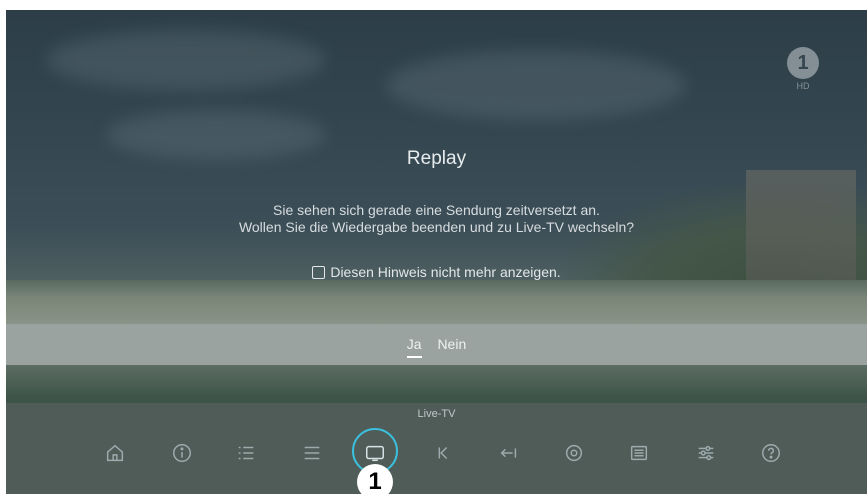  What do you see at coordinates (436, 158) in the screenshot?
I see `dialog-title: Replay` at bounding box center [436, 158].